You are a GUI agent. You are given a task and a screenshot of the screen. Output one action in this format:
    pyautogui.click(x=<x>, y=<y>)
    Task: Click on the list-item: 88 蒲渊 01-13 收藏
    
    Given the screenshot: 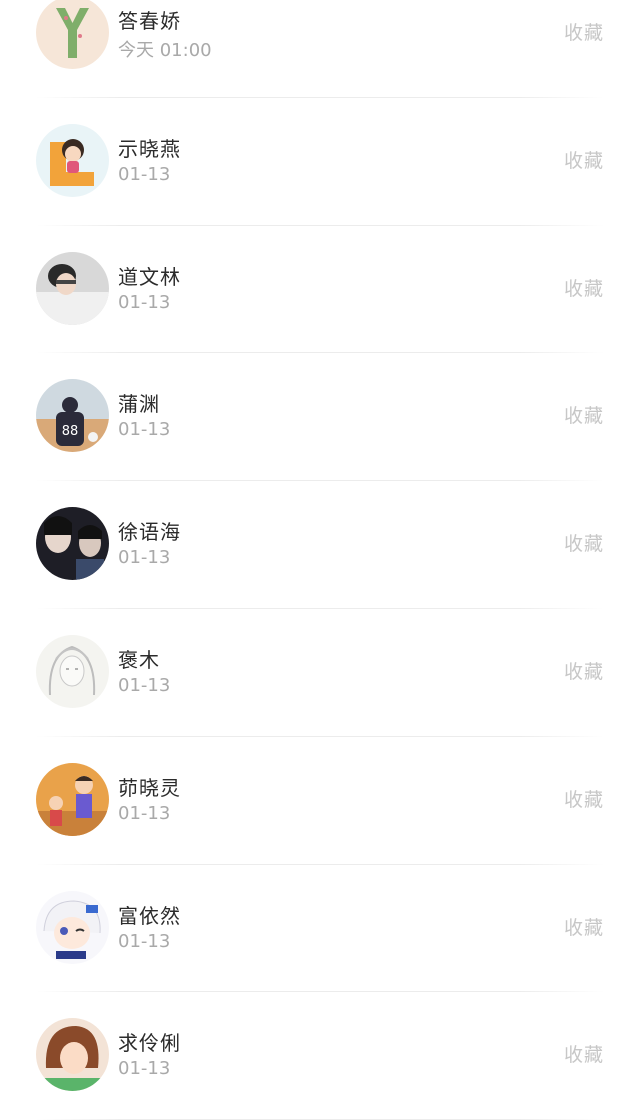 What is the action you would take?
    pyautogui.click(x=320, y=417)
    